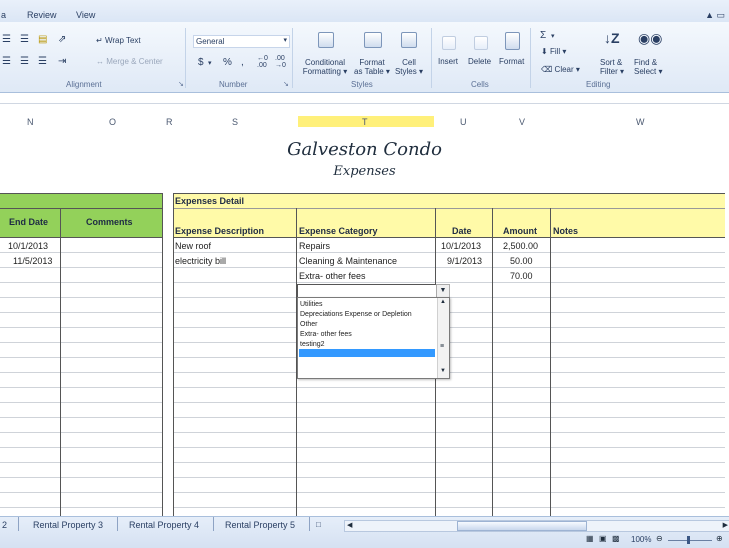  I want to click on expense-amount-cell: 50.00, so click(521, 261).